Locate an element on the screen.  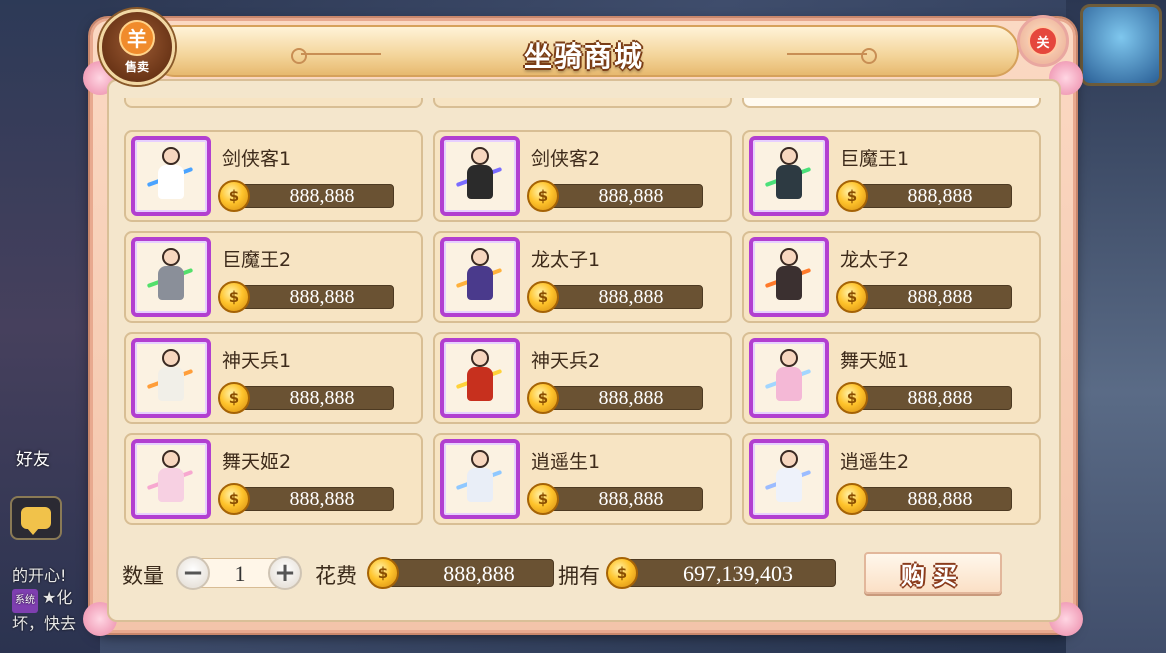
cost-value: 888,888 is located at coordinates (479, 573).